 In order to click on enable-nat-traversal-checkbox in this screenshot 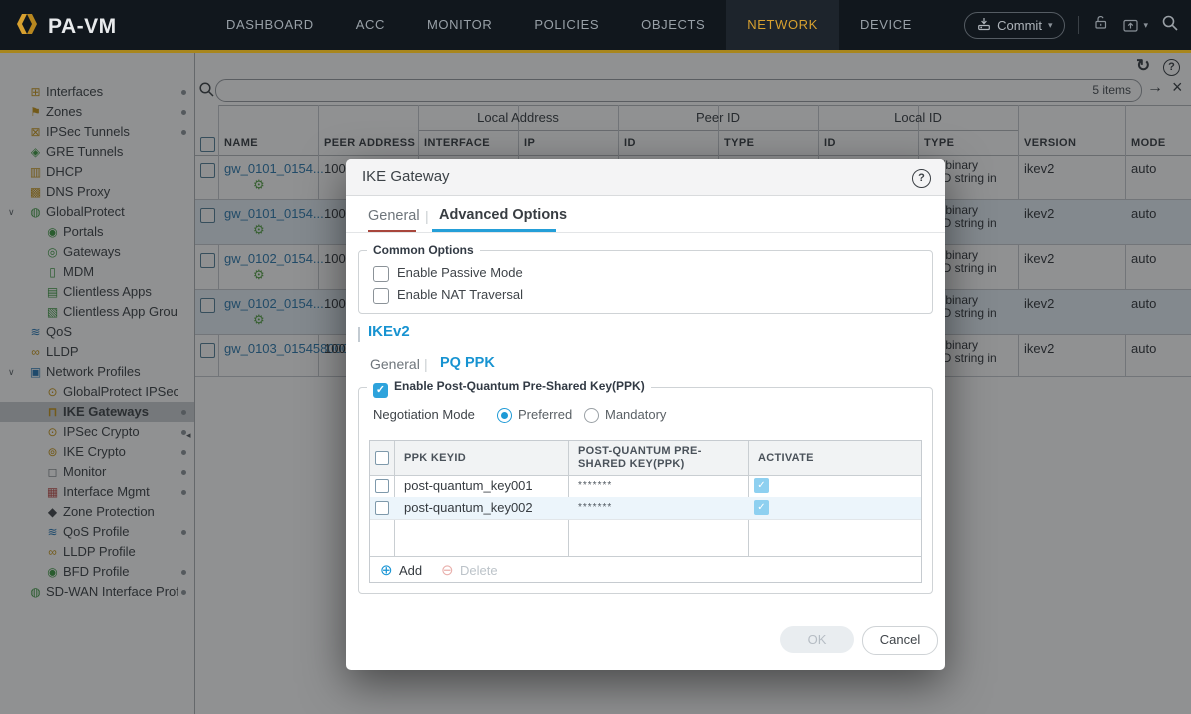, I will do `click(381, 295)`.